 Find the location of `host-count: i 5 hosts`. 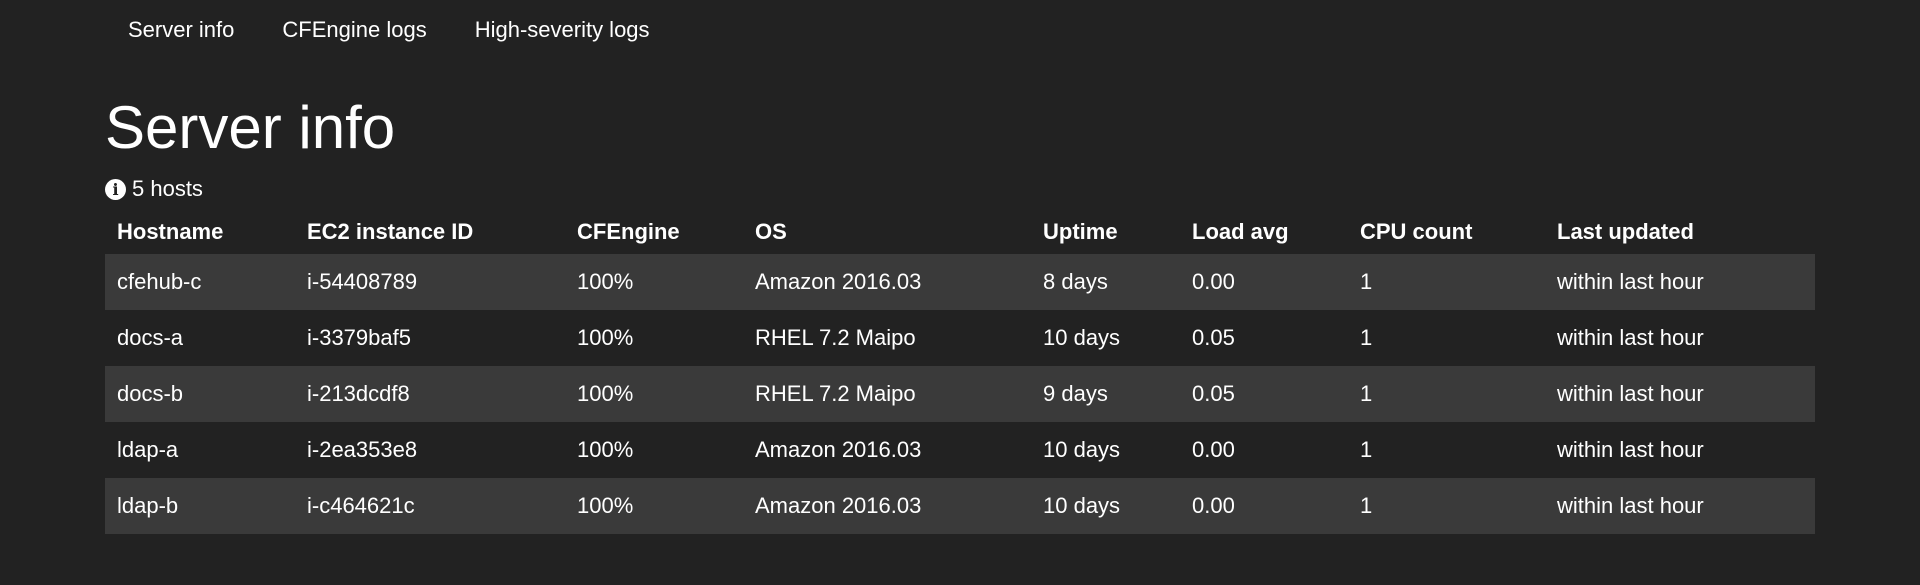

host-count: i 5 hosts is located at coordinates (960, 189).